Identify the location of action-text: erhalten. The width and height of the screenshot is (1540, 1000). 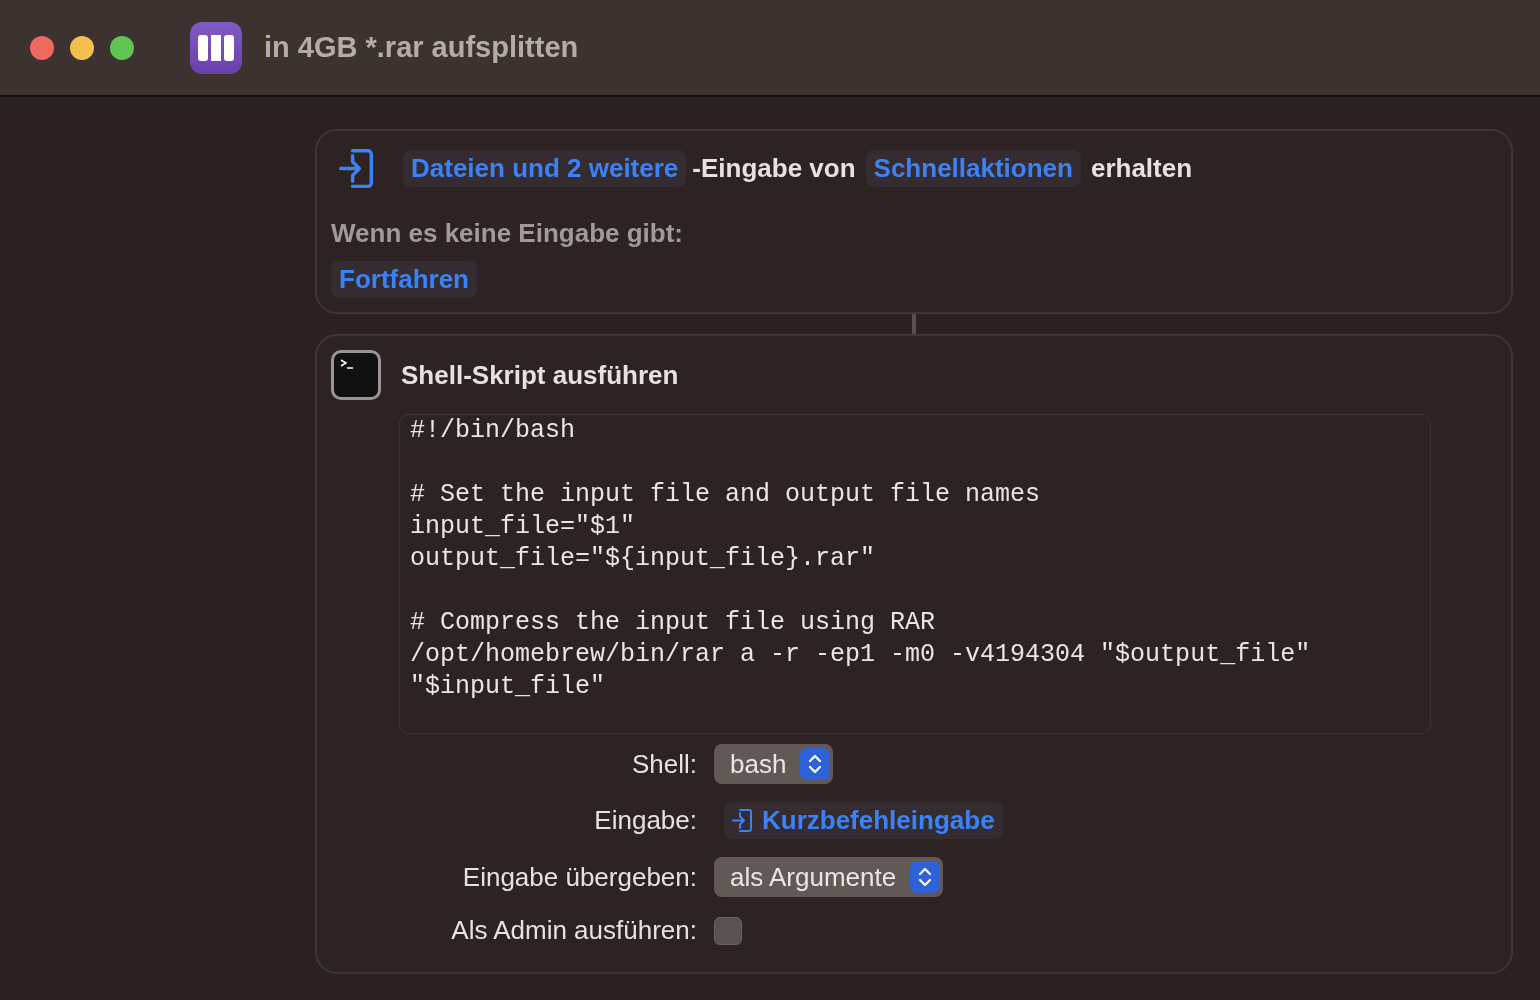
(1141, 169).